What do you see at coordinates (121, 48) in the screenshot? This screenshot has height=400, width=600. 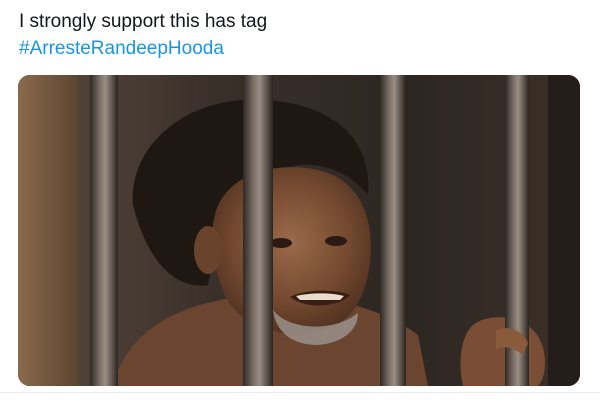 I see `hashtag-link: #ArresteRandeepHooda` at bounding box center [121, 48].